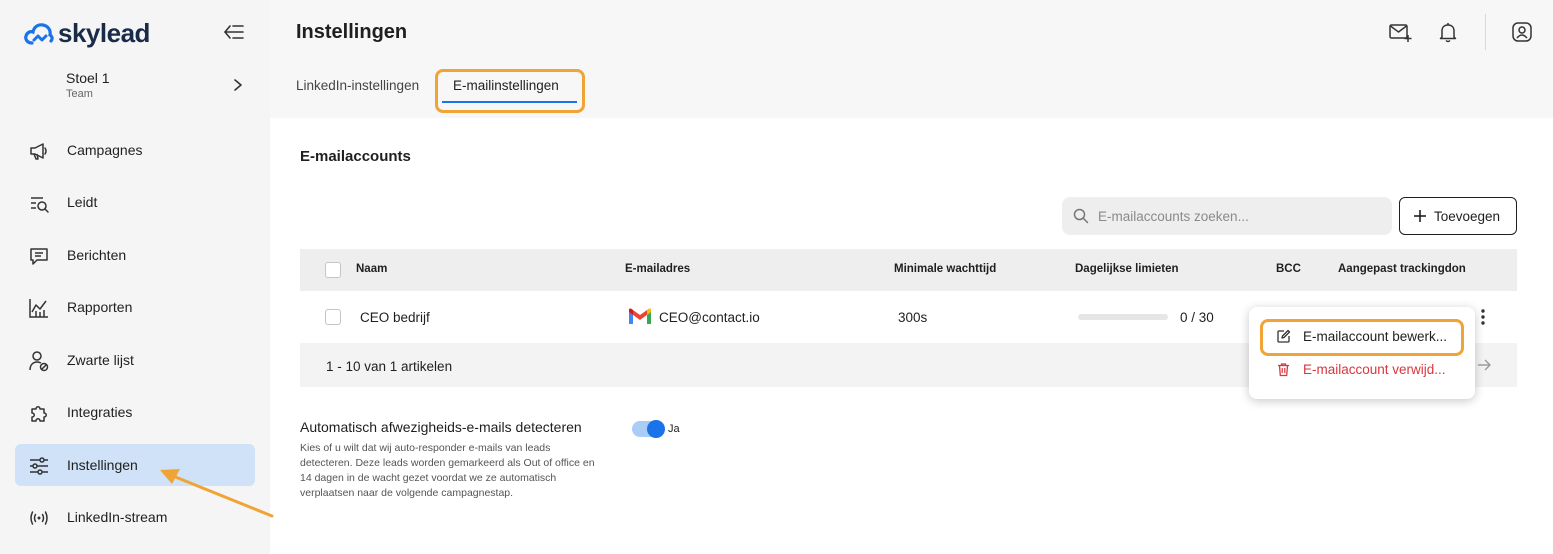 This screenshot has height=554, width=1553. What do you see at coordinates (97, 255) in the screenshot?
I see `sidebar-item-label: Berichten` at bounding box center [97, 255].